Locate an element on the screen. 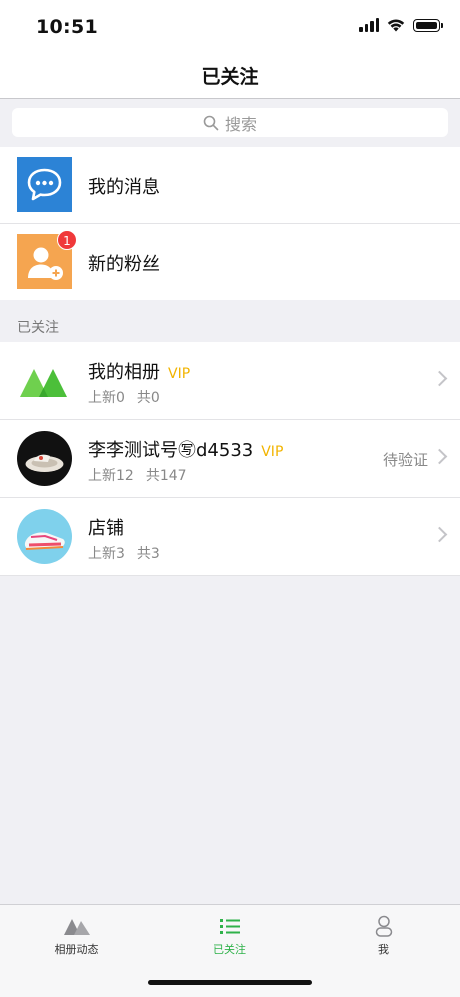 The width and height of the screenshot is (460, 997). tab-me: 我 is located at coordinates (383, 936).